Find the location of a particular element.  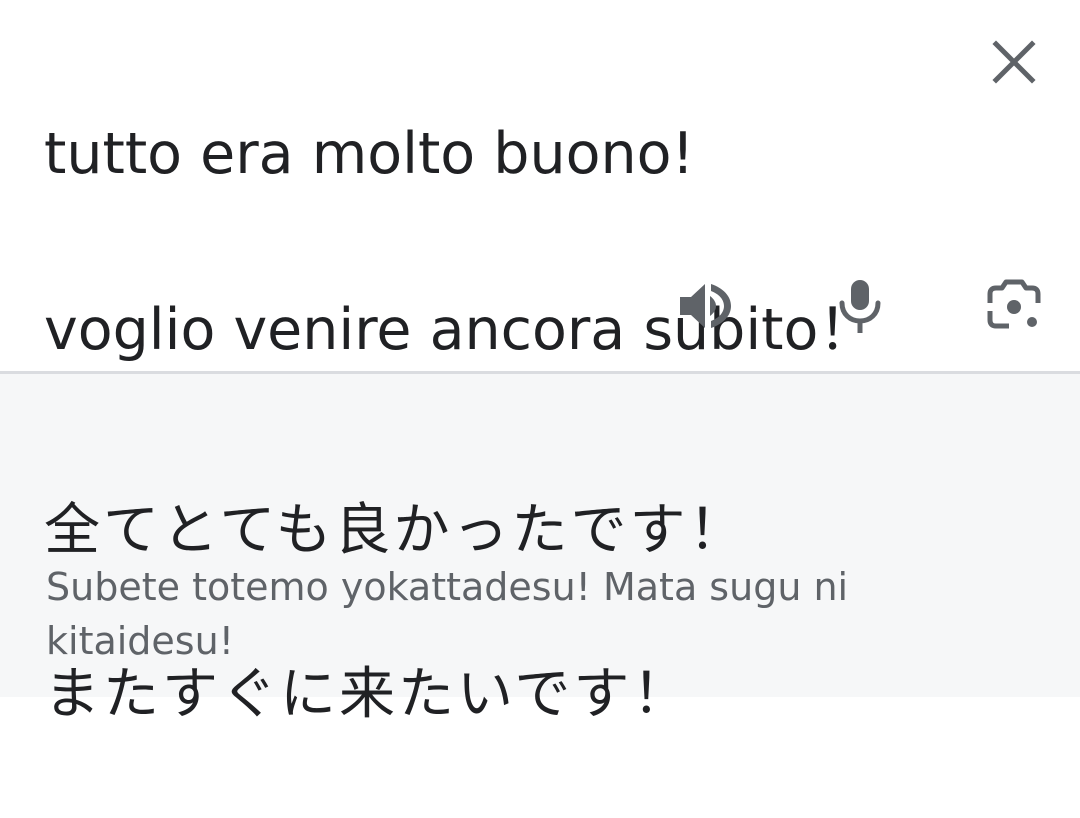

microphone-icon is located at coordinates (860, 306).